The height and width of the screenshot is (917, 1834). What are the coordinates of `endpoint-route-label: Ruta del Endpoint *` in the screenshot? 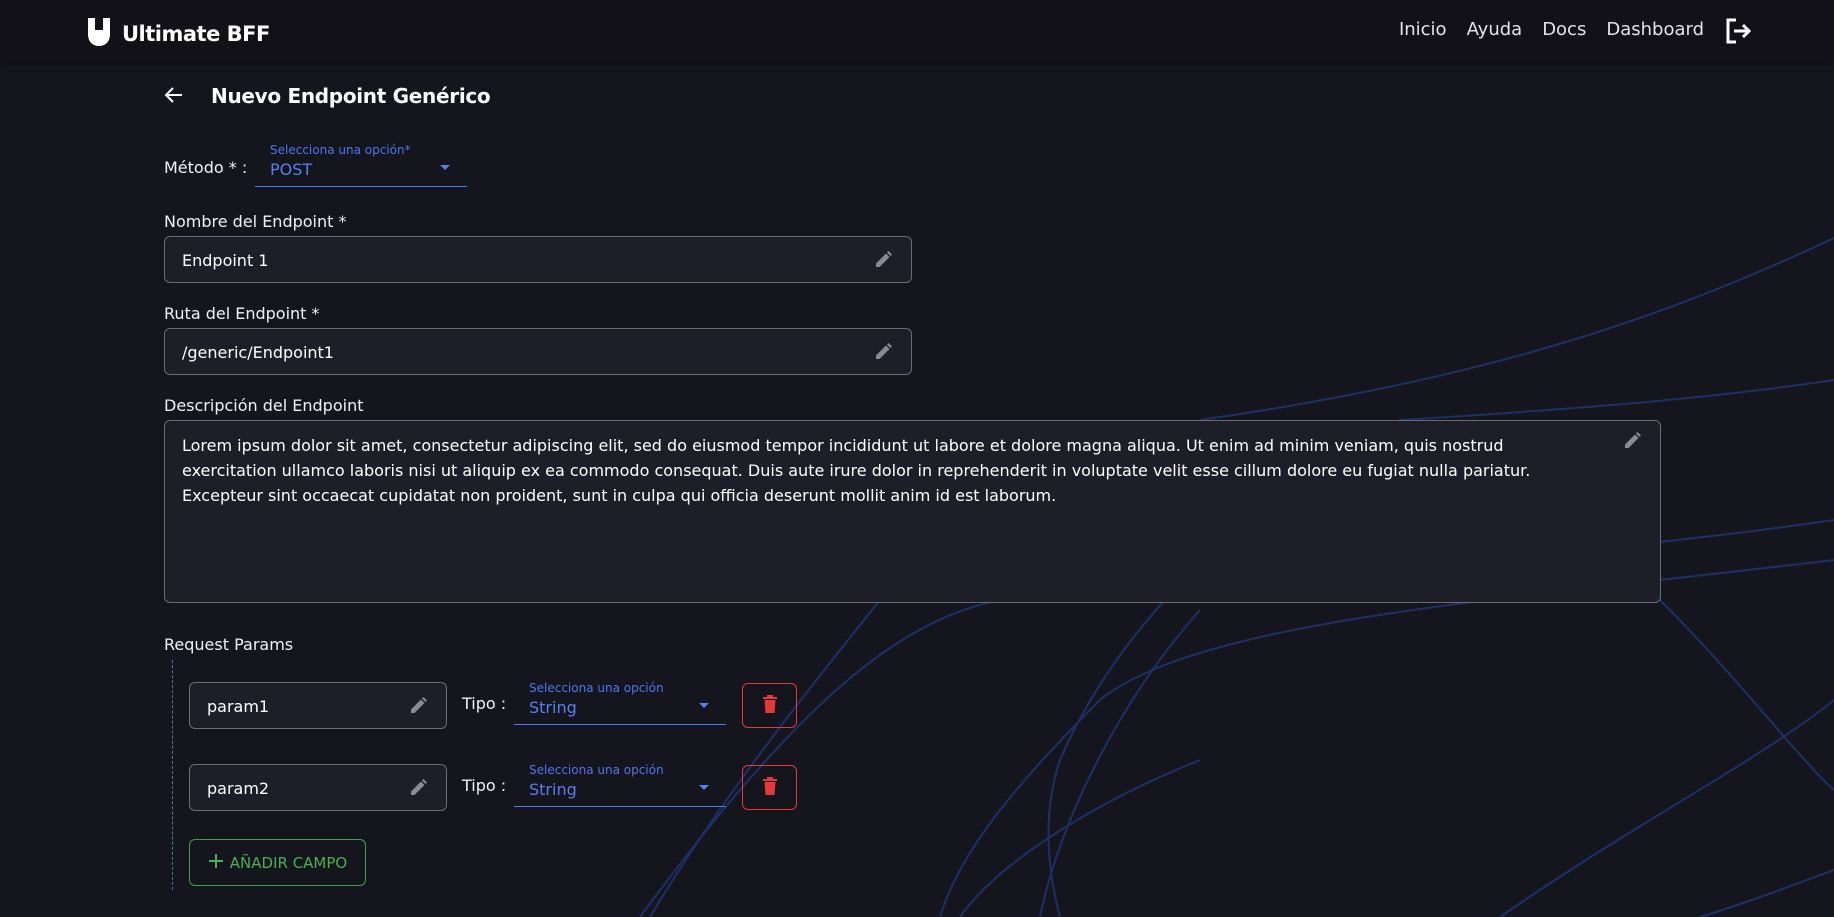 It's located at (242, 313).